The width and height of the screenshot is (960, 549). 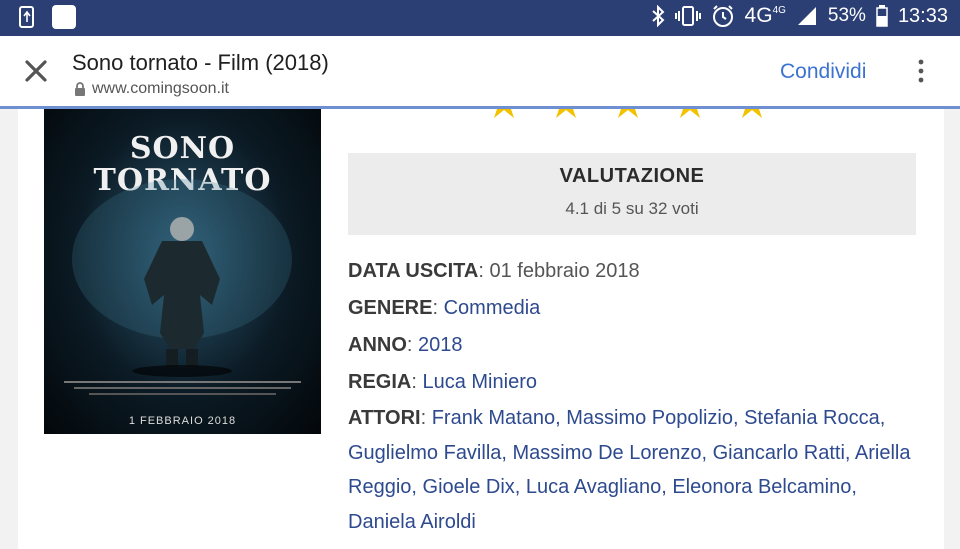 What do you see at coordinates (440, 345) in the screenshot?
I see `year-link: 2018` at bounding box center [440, 345].